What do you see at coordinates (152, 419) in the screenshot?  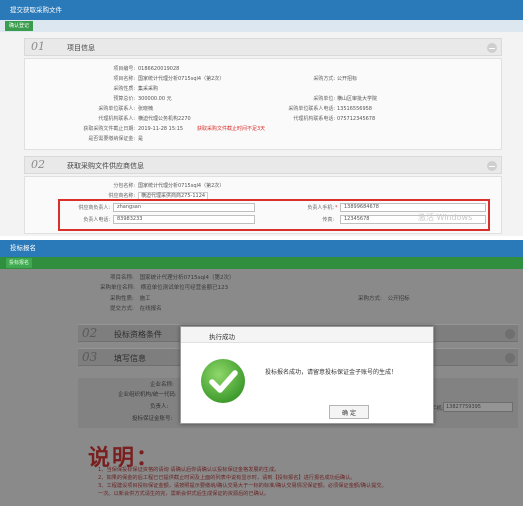 I see `form-label: 投标保证金账号:` at bounding box center [152, 419].